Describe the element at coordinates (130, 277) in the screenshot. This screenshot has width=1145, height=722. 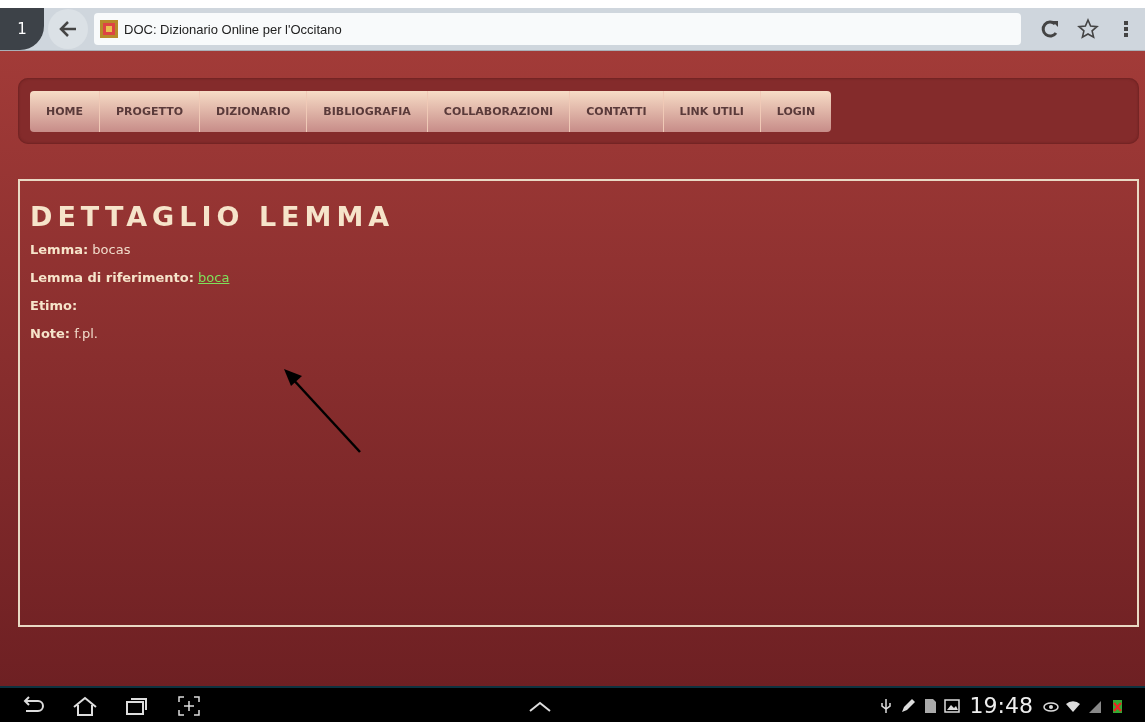
I see `field-row-text: Lemma di riferimento: boca` at that location.